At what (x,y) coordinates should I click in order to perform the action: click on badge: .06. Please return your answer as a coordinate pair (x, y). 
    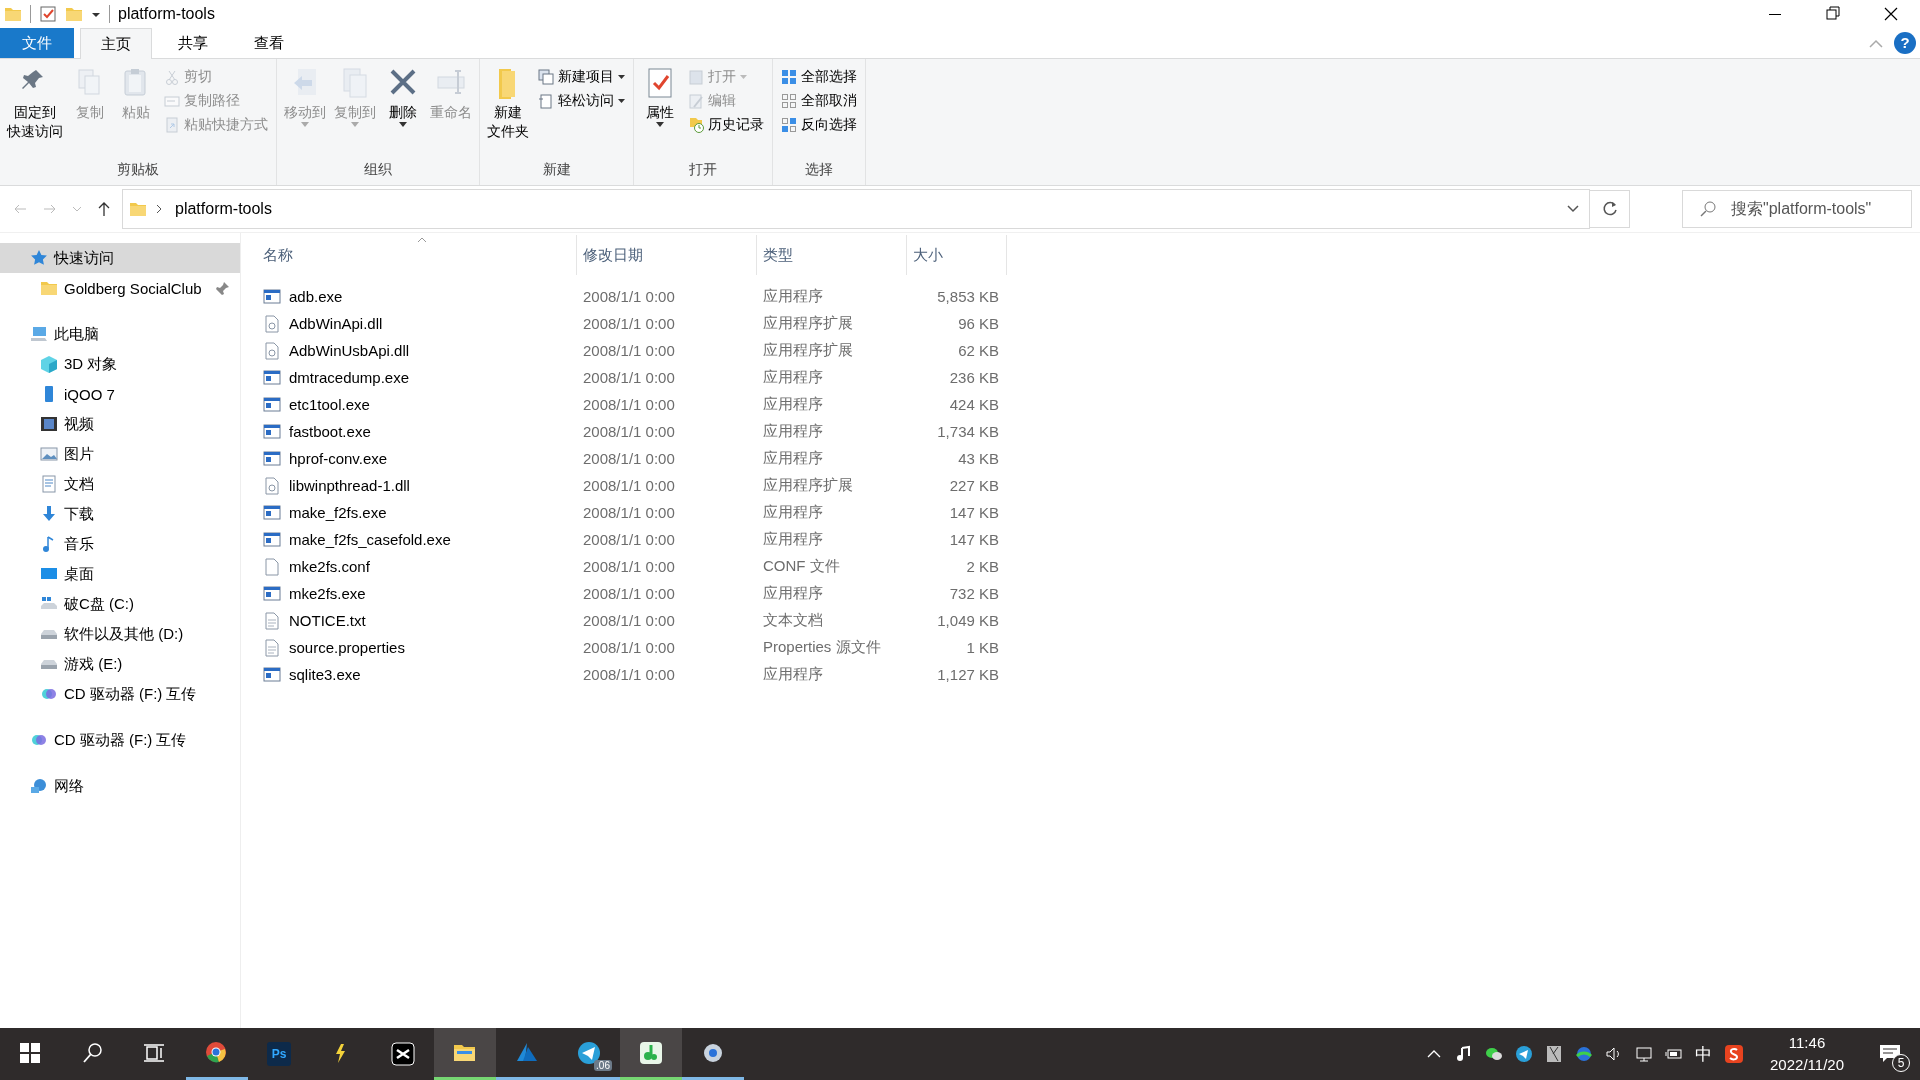
    Looking at the image, I should click on (603, 1065).